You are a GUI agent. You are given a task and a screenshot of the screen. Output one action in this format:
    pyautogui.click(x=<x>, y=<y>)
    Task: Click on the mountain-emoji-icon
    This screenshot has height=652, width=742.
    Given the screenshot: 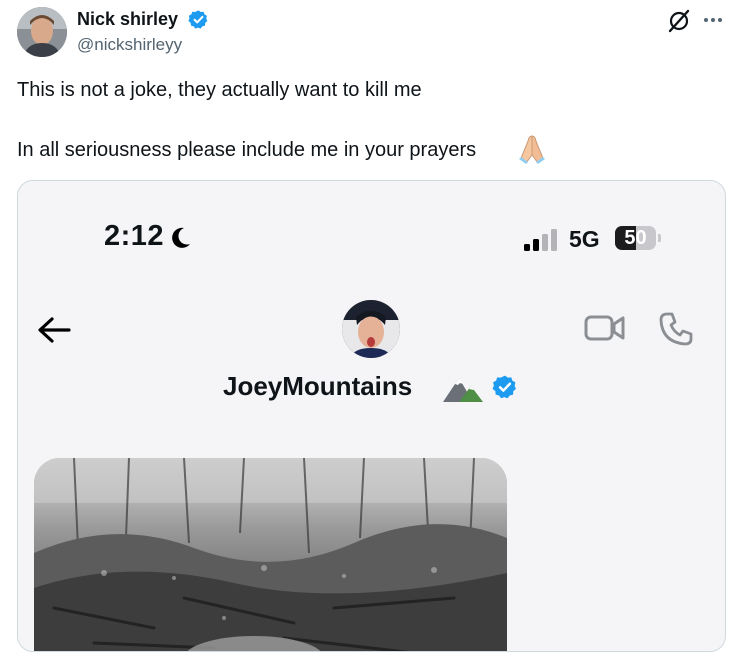 What is the action you would take?
    pyautogui.click(x=463, y=390)
    